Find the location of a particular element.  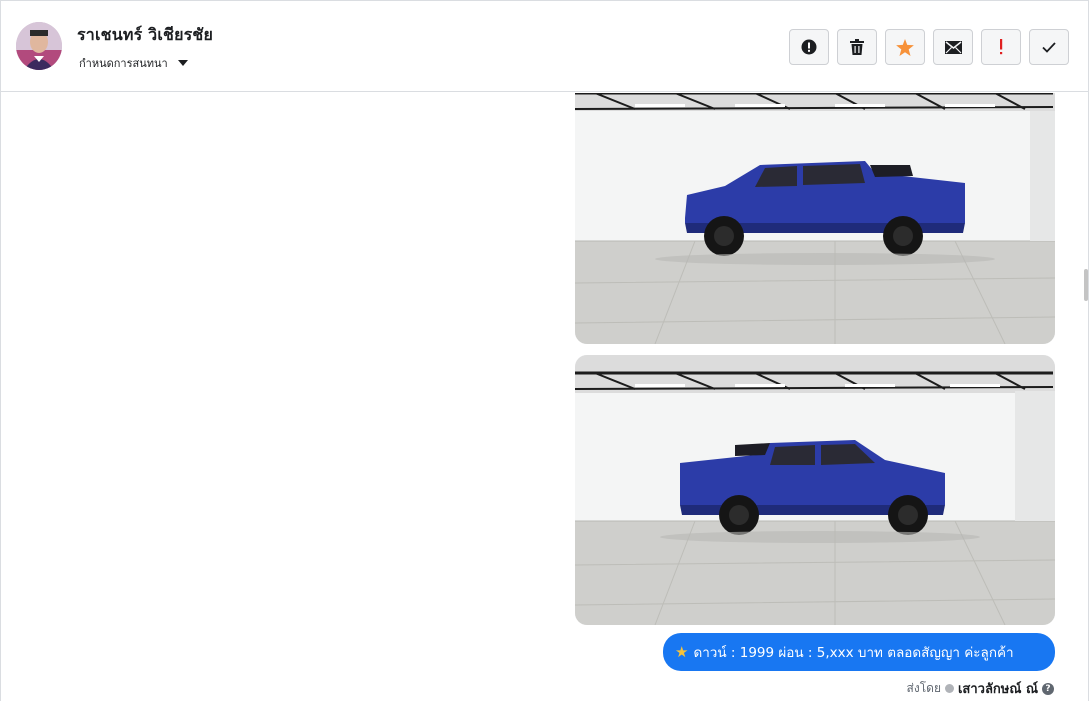

alert-circle-icon is located at coordinates (809, 47).